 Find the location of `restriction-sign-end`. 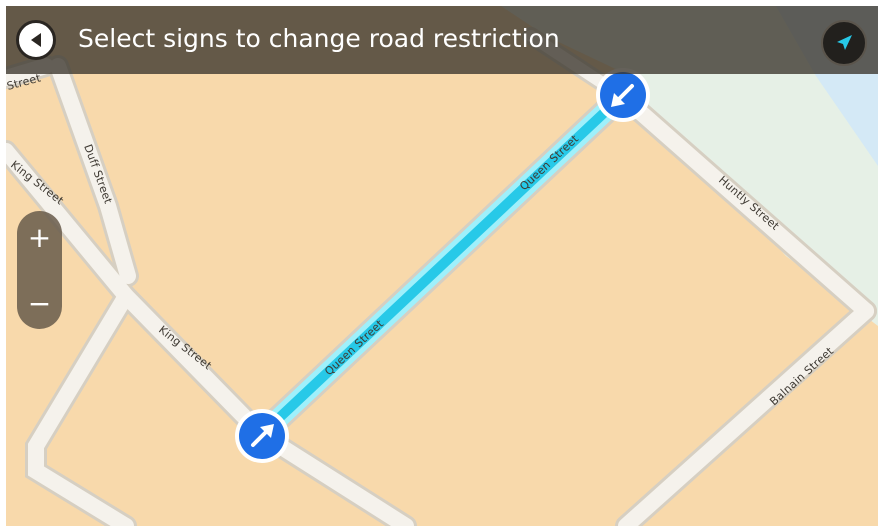

restriction-sign-end is located at coordinates (623, 95).